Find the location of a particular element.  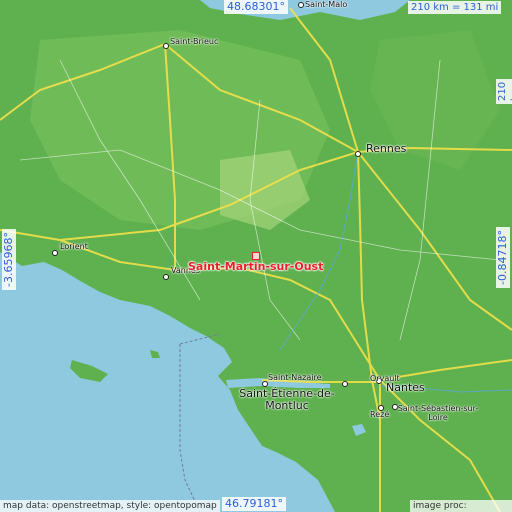

city-label-saint-sebastien-sur-loire: Saint-Sébastien-sur-Loire is located at coordinates (438, 413).